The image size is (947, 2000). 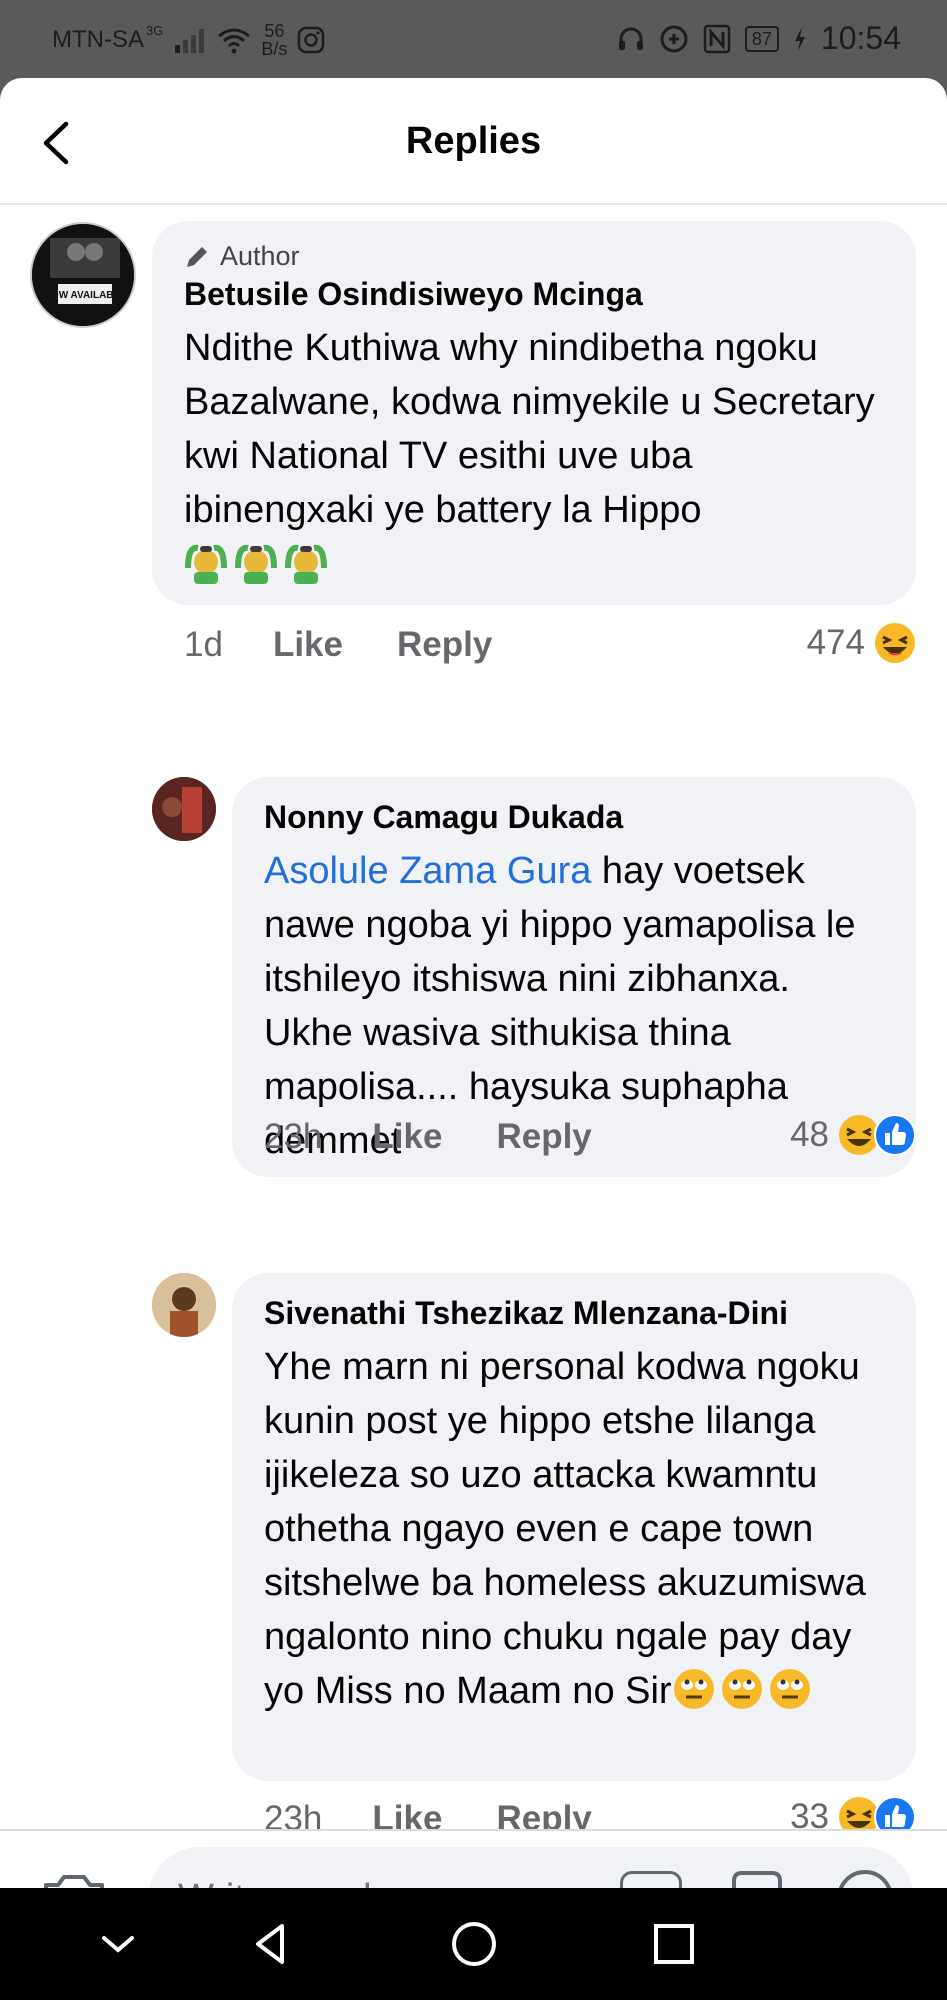 I want to click on author-badge: Author, so click(x=534, y=256).